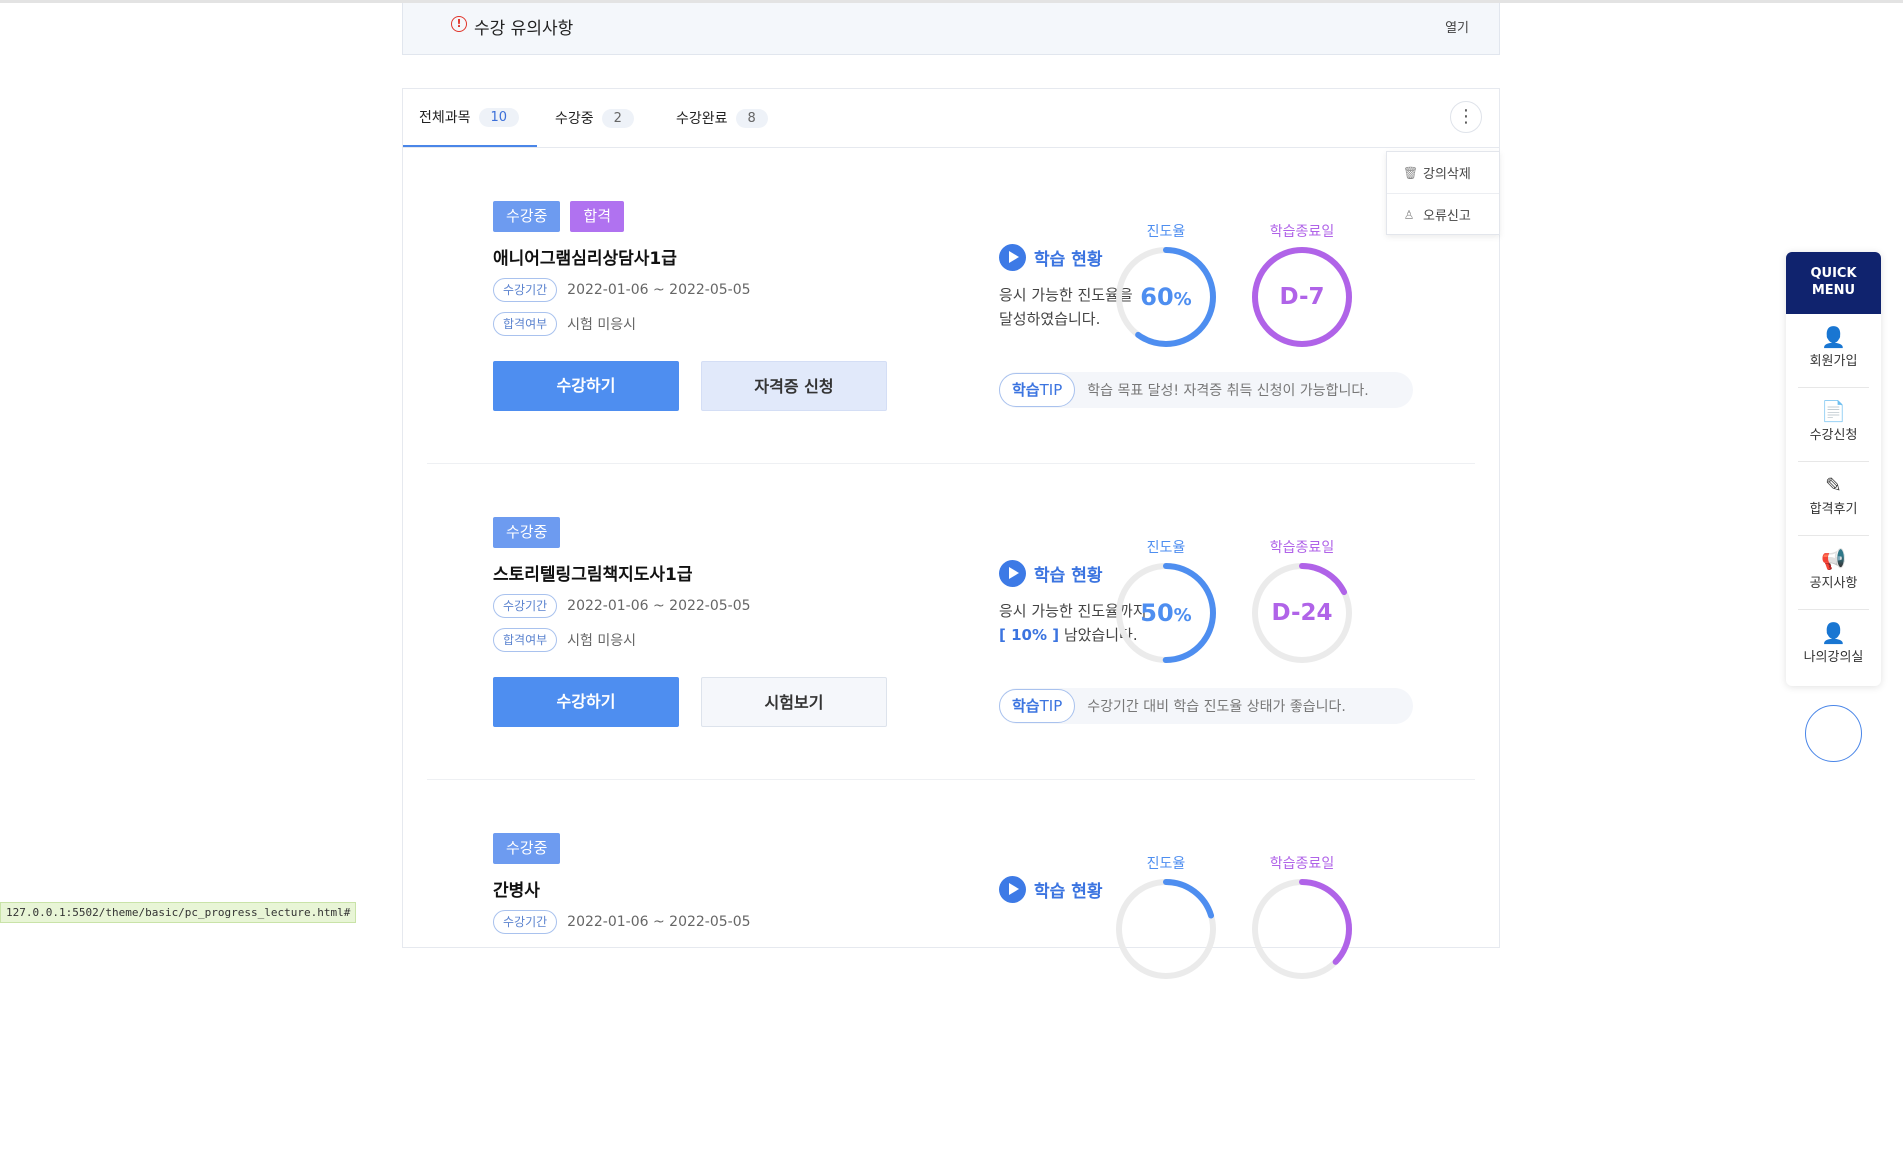  What do you see at coordinates (951, 118) in the screenshot?
I see `course-tabs: 전체과목 10 수강중 2 수강완료 8 ⋮` at bounding box center [951, 118].